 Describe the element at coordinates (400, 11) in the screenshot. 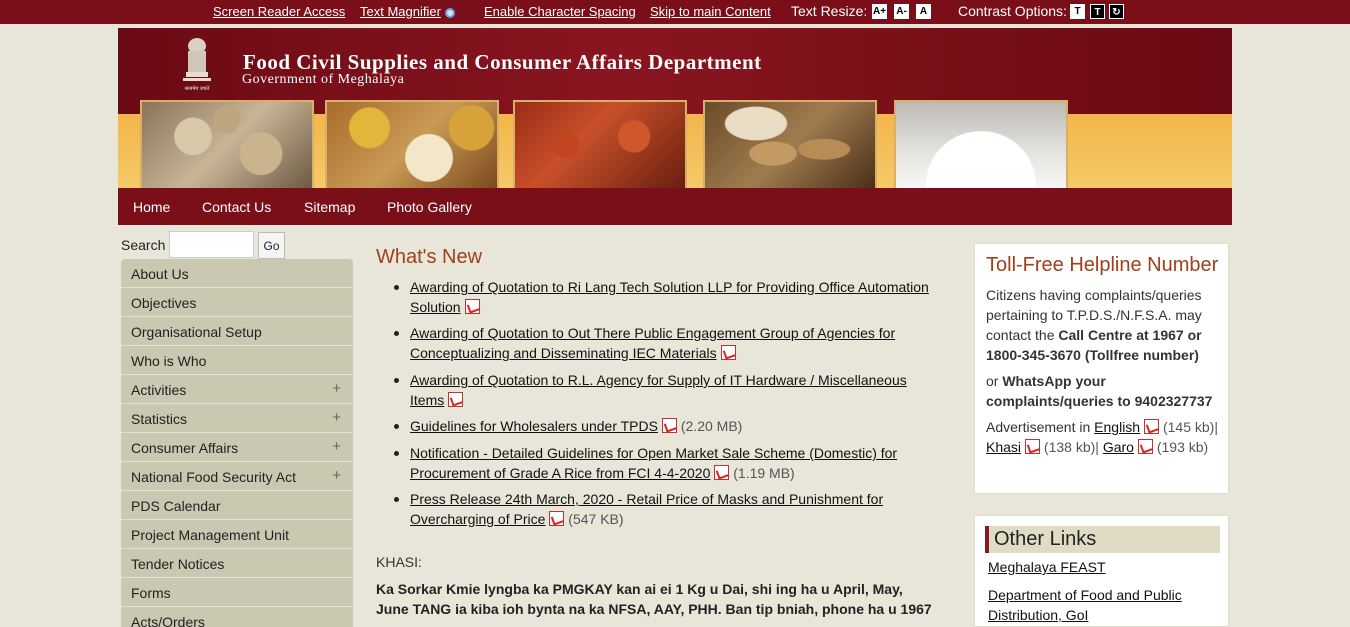

I see `text-magnifier-label: Text Magnifier` at that location.